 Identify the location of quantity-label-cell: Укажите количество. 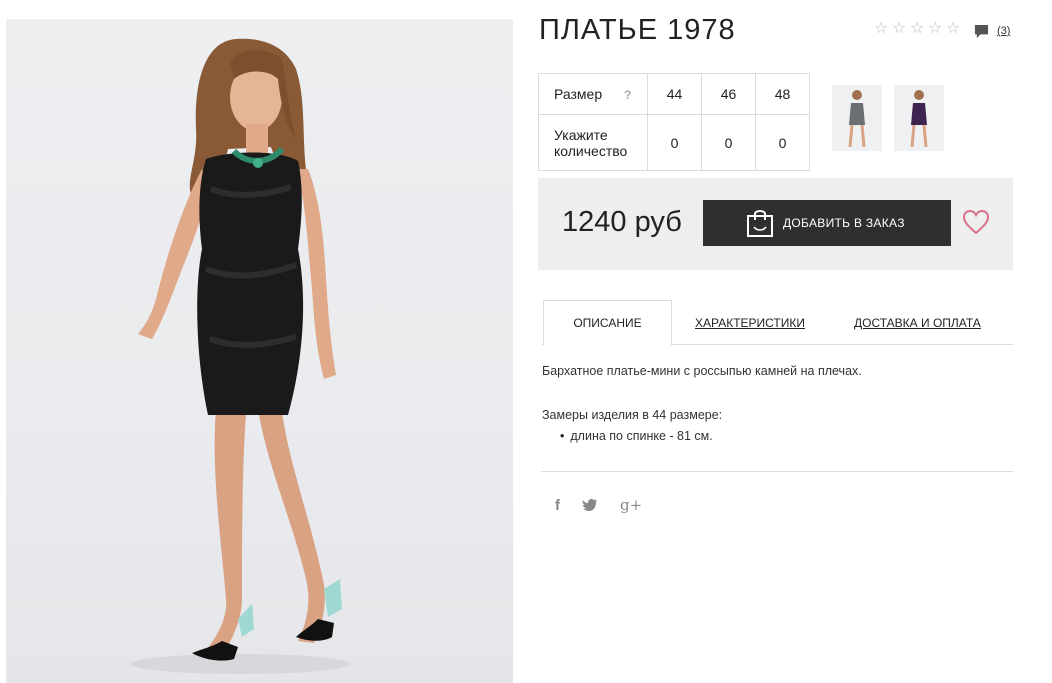
(593, 142).